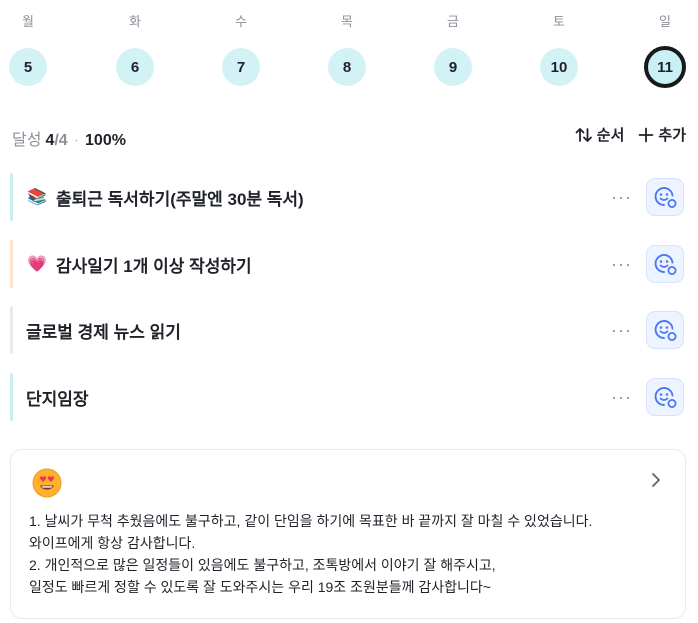 The width and height of the screenshot is (698, 623). I want to click on habit-title: 감사일기 1개 이상 작성하기, so click(154, 266).